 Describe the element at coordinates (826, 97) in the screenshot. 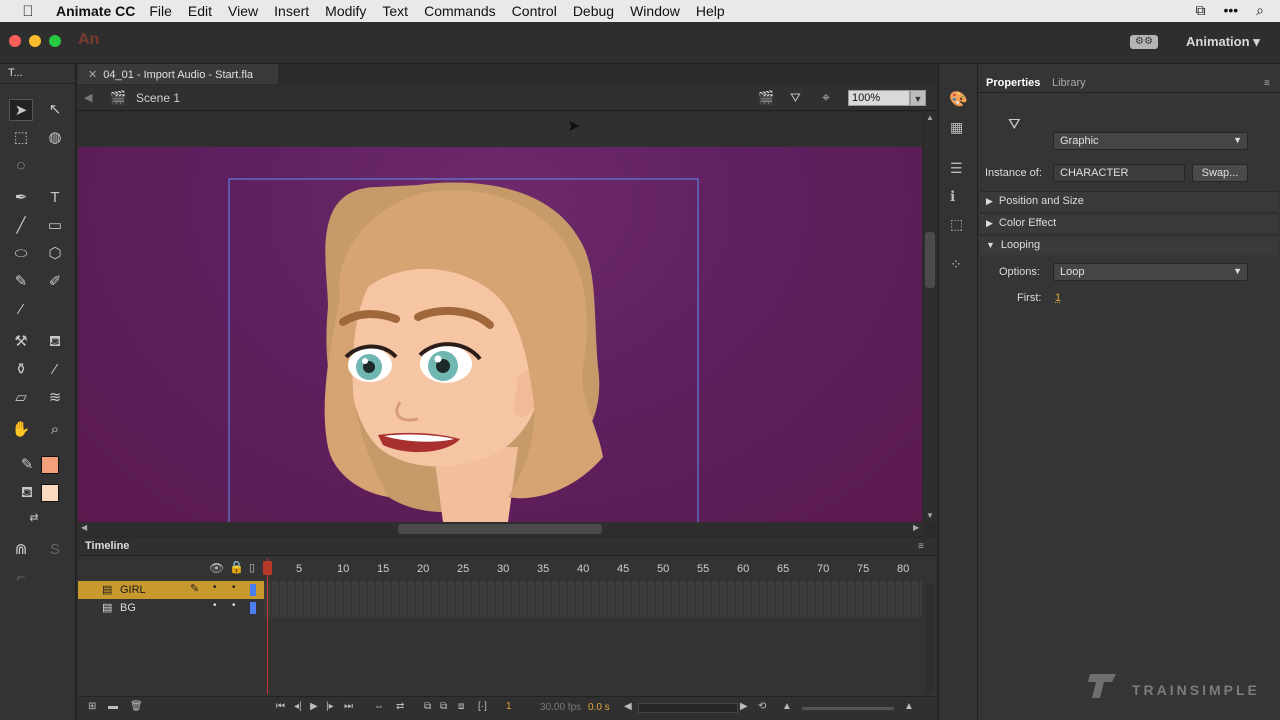

I see `center-stage-icon: ⌖` at that location.